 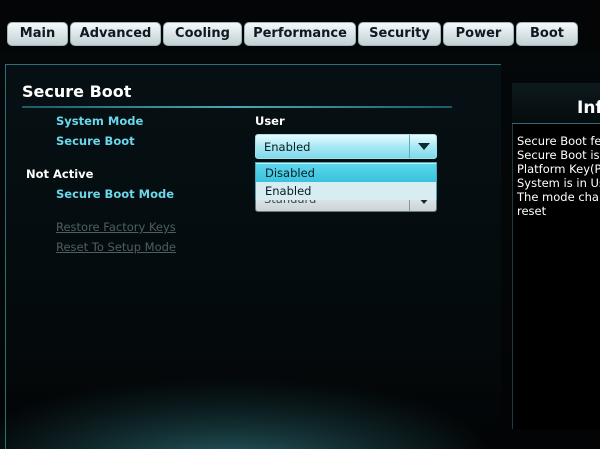 What do you see at coordinates (558, 141) in the screenshot?
I see `info-text-line: Secure Boot fea` at bounding box center [558, 141].